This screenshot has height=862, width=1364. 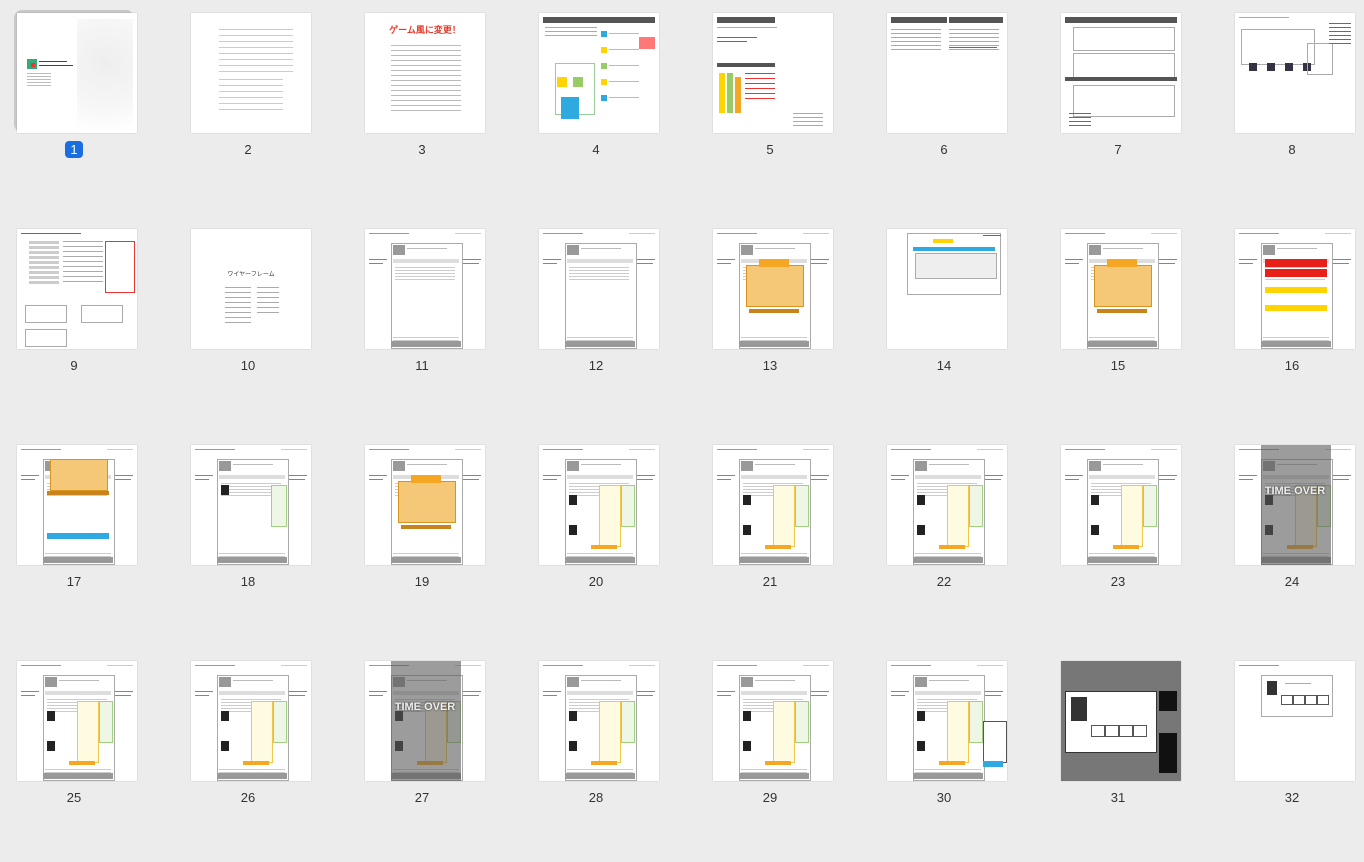 I want to click on slide-thumbnail-7: 7, so click(x=1135, y=109).